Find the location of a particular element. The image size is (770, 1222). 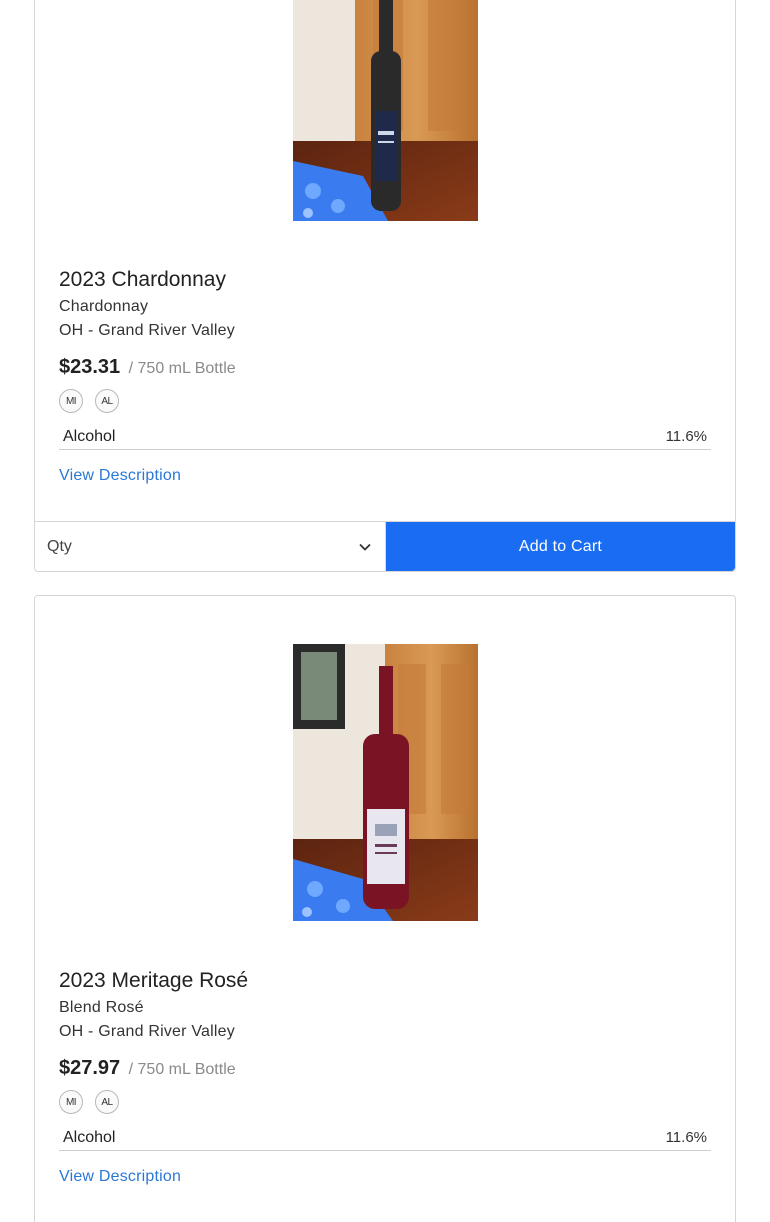

product-price: $27.97 is located at coordinates (90, 1068).